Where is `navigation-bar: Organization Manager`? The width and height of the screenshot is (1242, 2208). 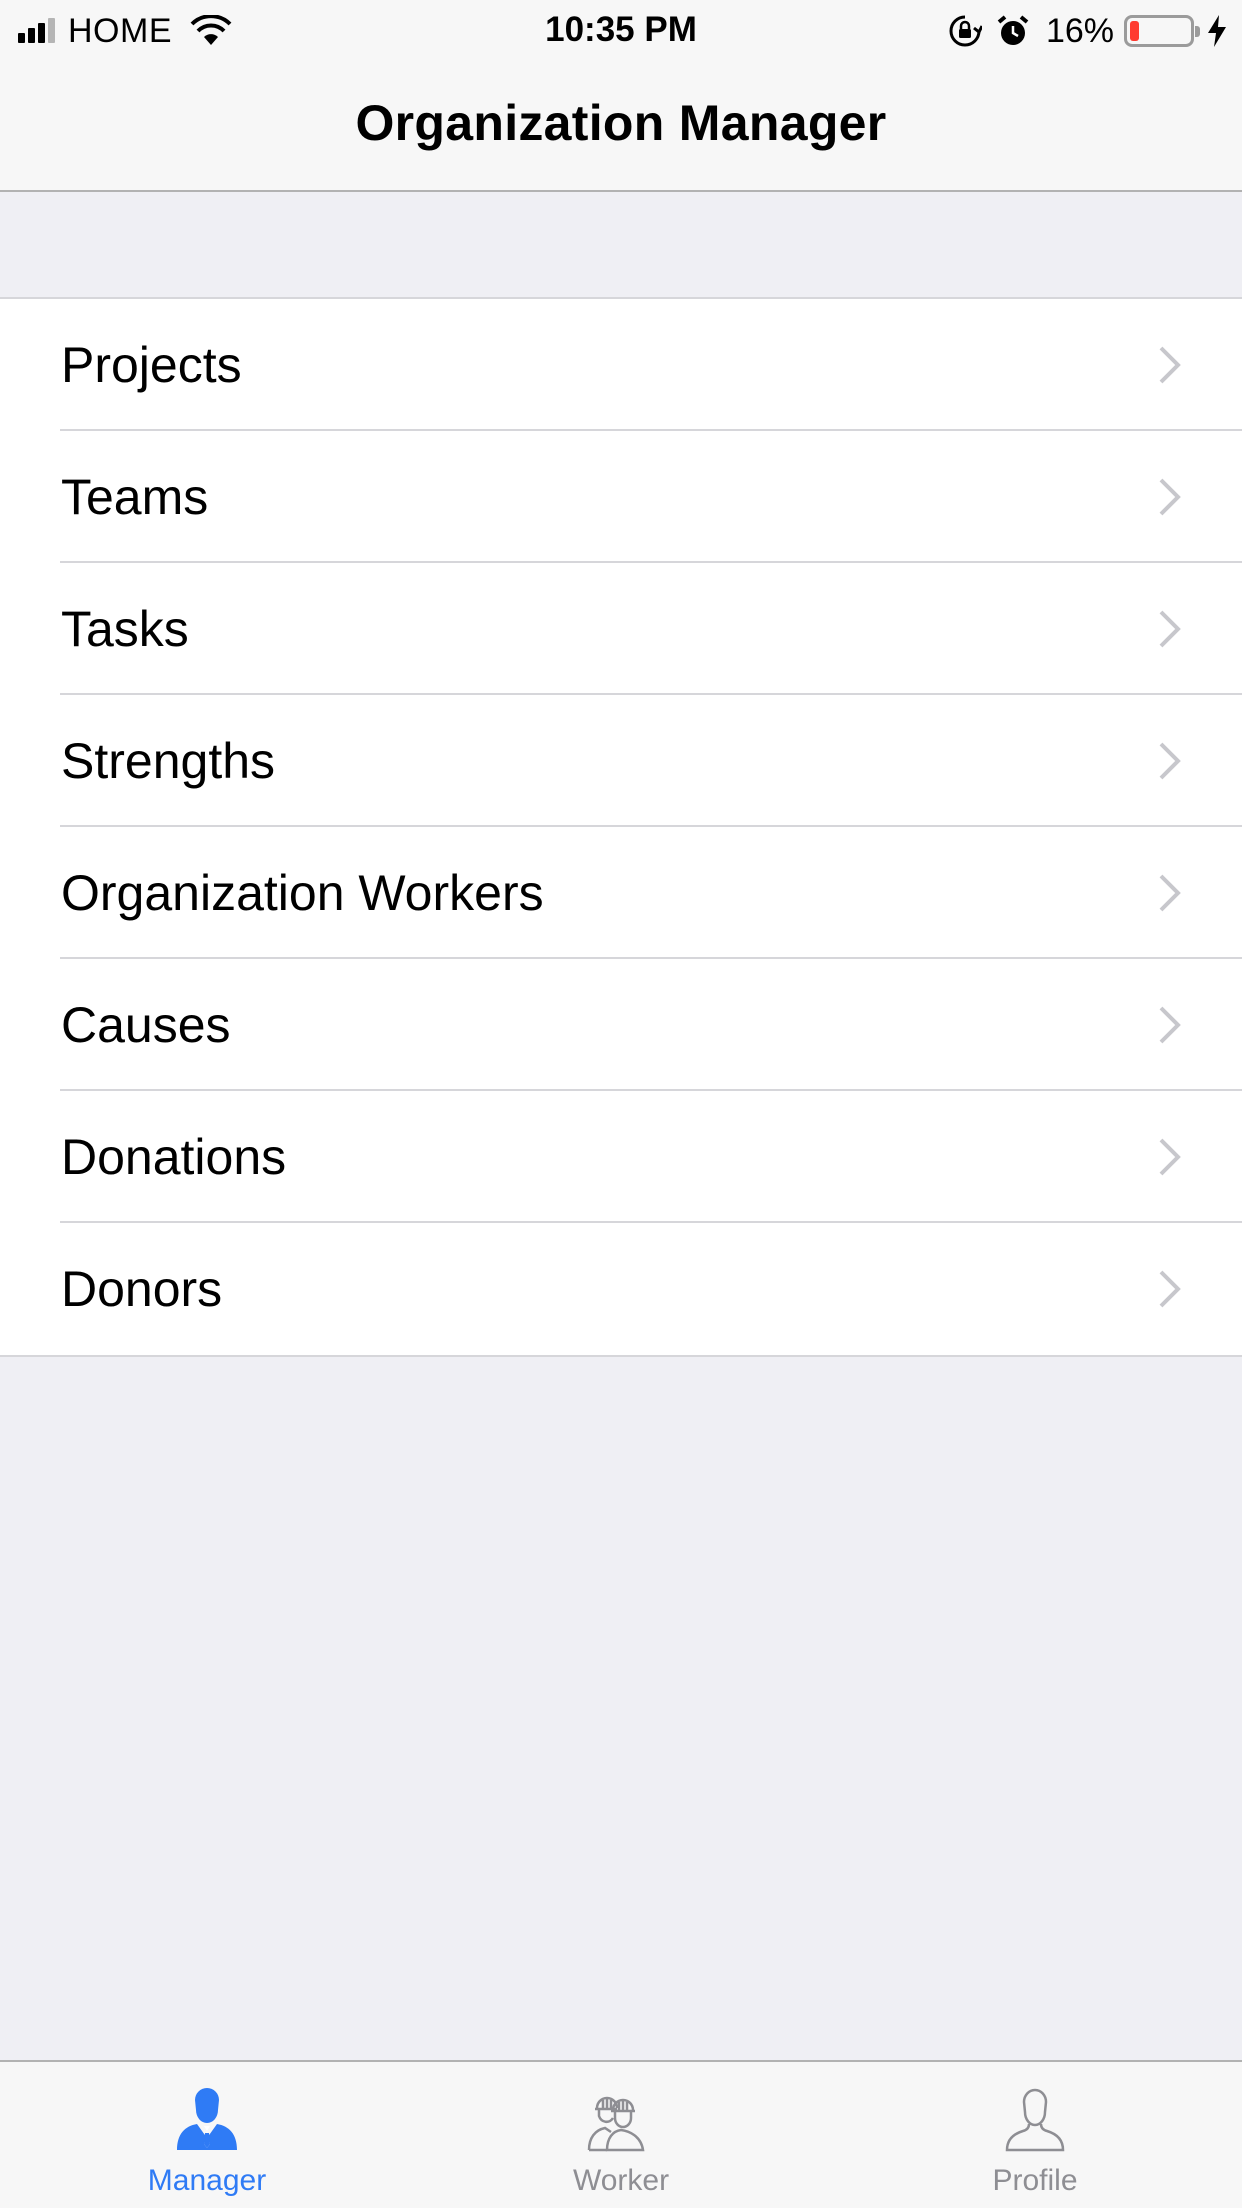
navigation-bar: Organization Manager is located at coordinates (621, 127).